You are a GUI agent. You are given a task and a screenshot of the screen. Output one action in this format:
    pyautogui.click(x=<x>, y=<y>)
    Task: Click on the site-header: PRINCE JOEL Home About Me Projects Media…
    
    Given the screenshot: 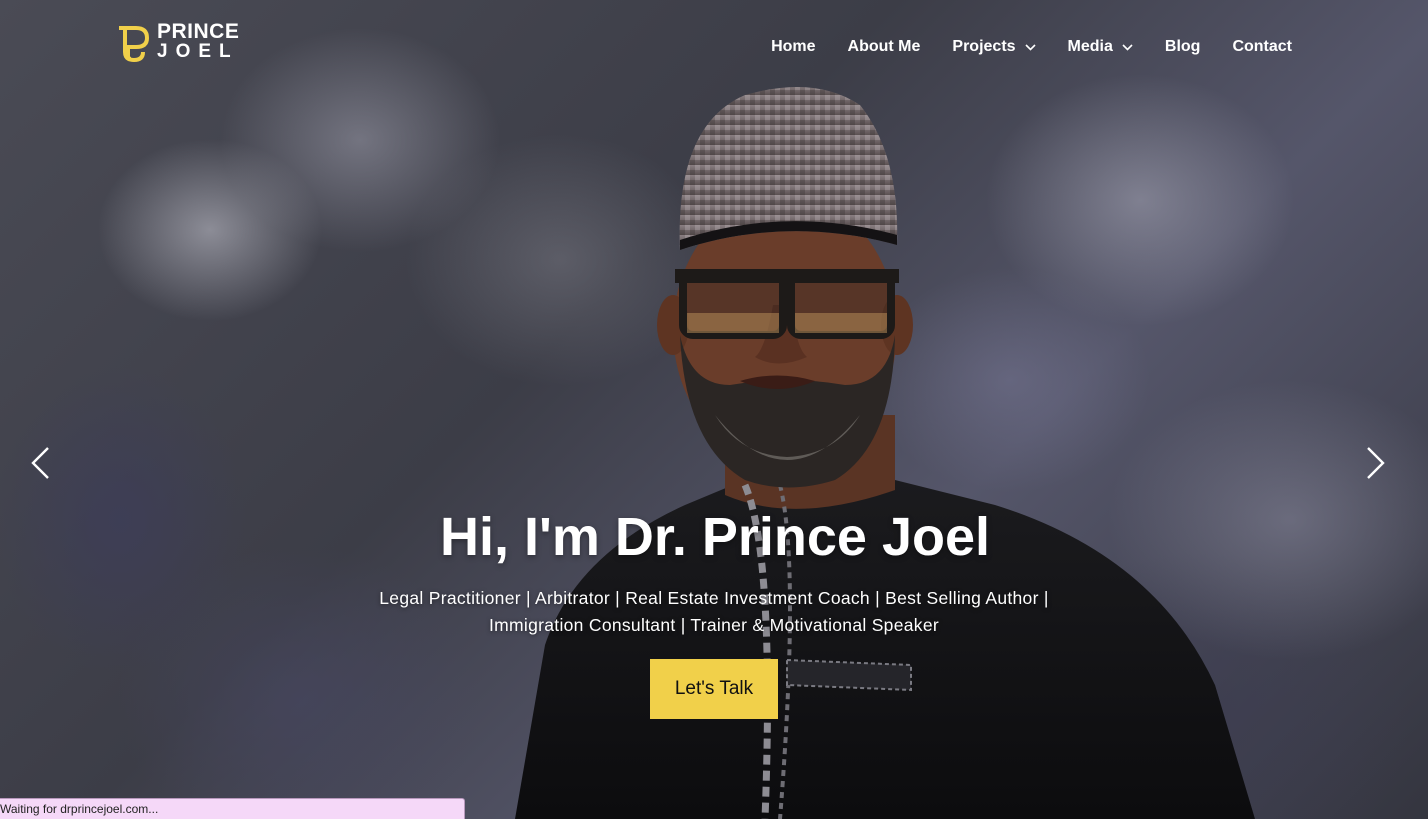 What is the action you would take?
    pyautogui.click(x=714, y=50)
    